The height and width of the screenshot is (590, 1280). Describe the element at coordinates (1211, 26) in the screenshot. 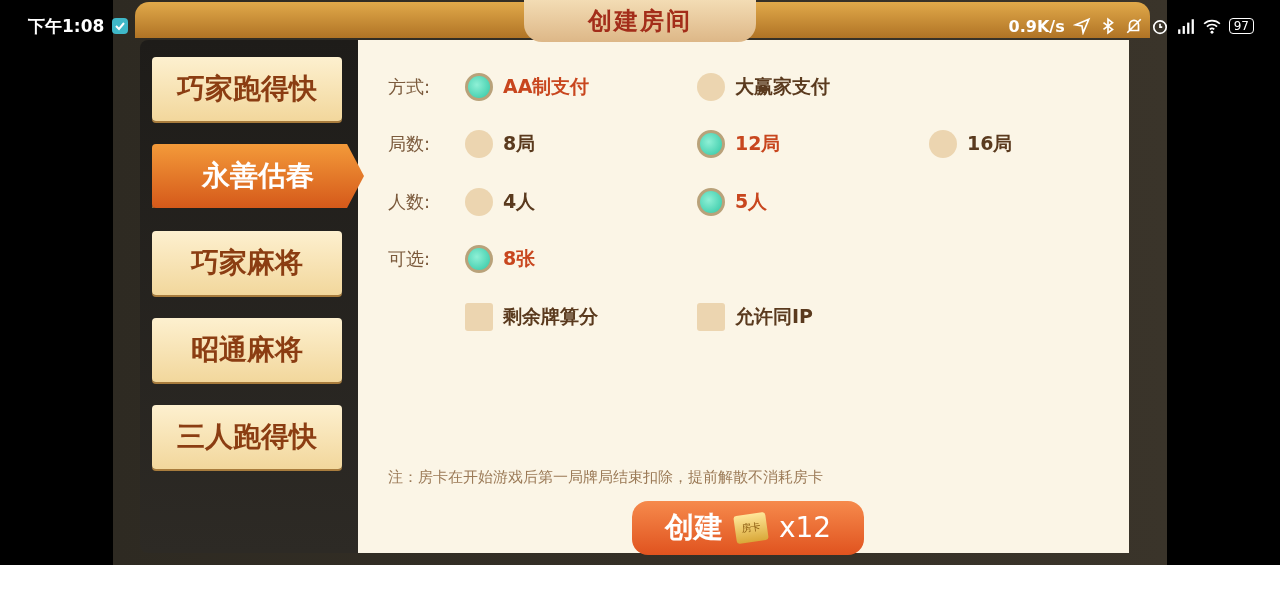

I see `wifi-icon` at that location.